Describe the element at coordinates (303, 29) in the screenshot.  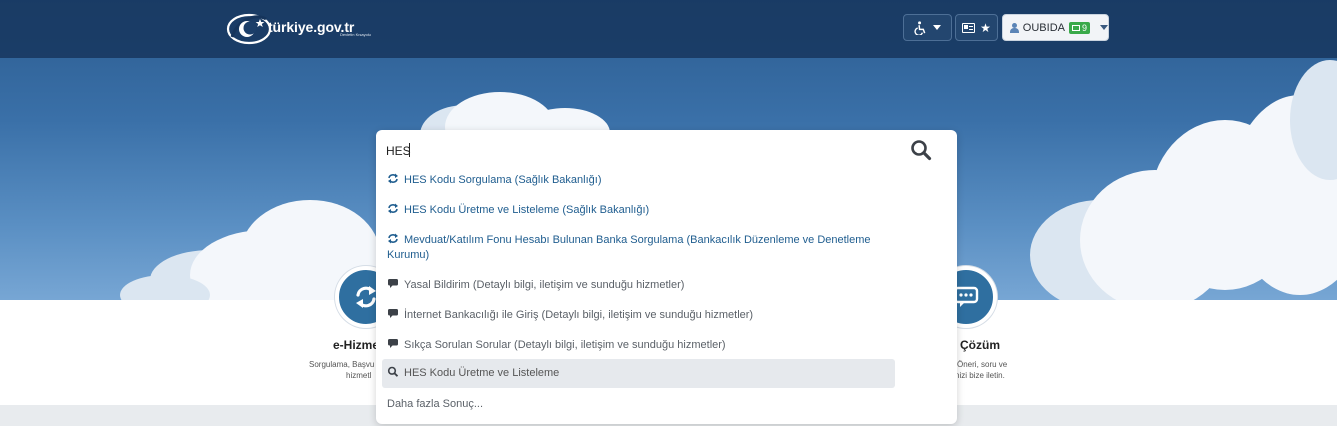
I see `site-logo: türkiye.gov.tr Devletin Kısayolu` at that location.